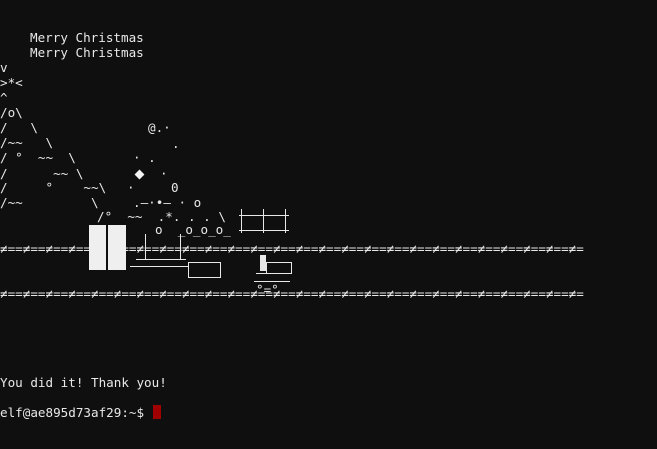 The height and width of the screenshot is (449, 657). I want to click on tree-row: / ° ~~\, so click(53, 187).